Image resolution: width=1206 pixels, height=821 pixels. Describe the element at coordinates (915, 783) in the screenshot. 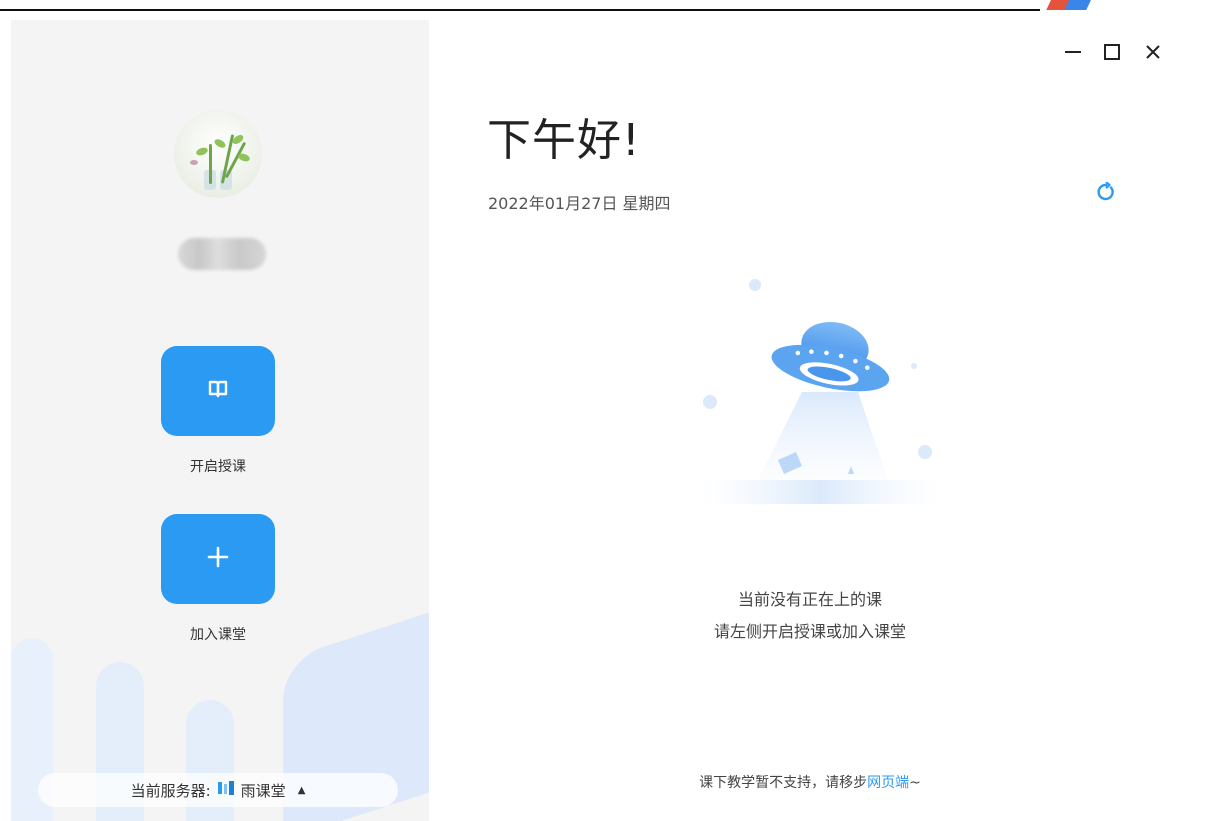

I see `footer-suffix: ~` at that location.